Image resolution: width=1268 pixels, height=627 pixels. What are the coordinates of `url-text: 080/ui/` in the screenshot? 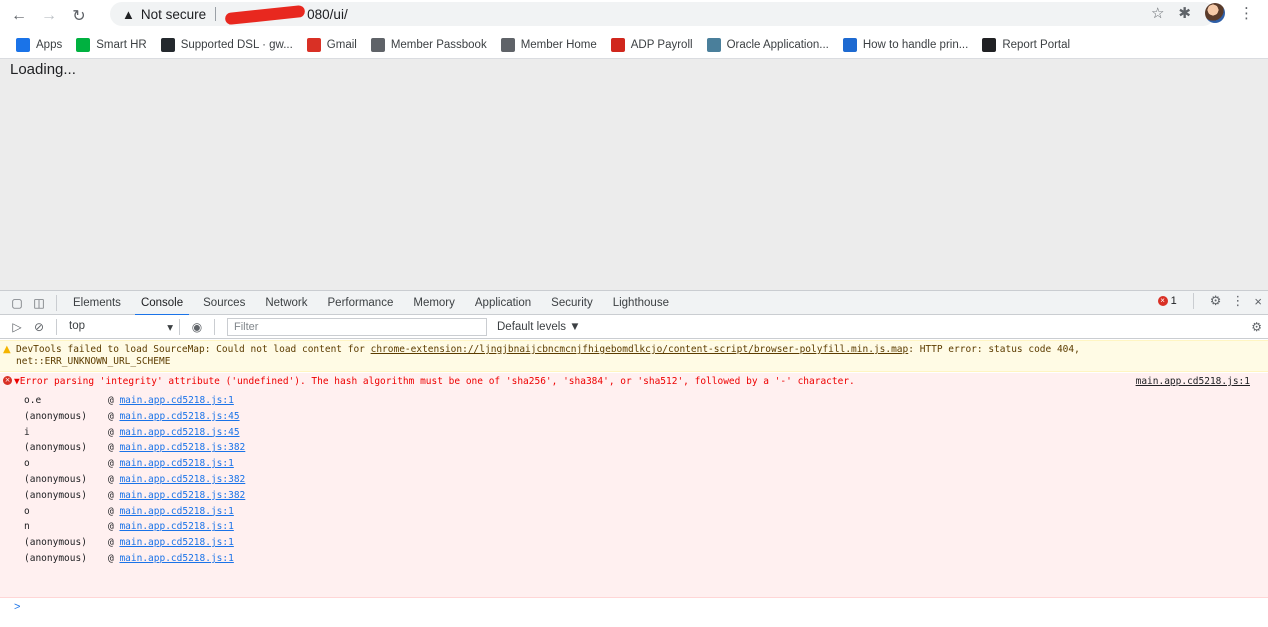 It's located at (286, 15).